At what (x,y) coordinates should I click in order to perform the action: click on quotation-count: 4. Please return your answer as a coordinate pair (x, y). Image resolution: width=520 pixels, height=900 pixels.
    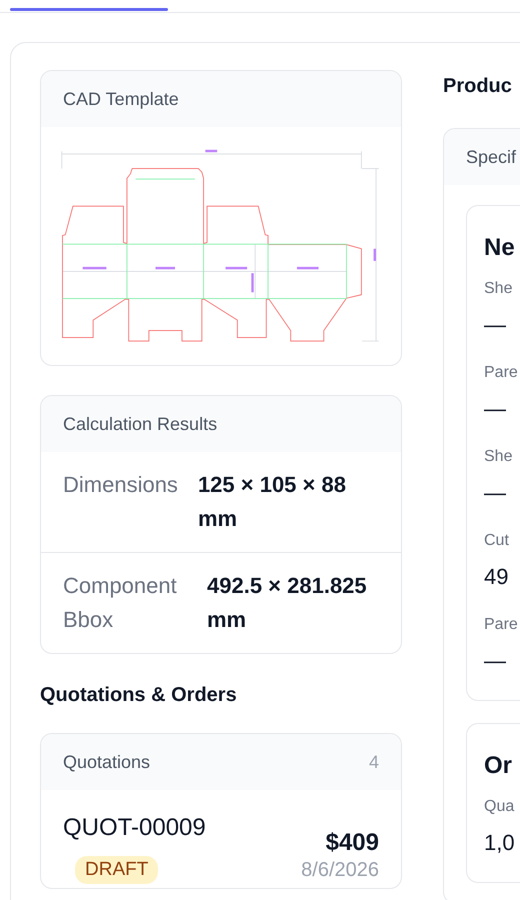
    Looking at the image, I should click on (373, 762).